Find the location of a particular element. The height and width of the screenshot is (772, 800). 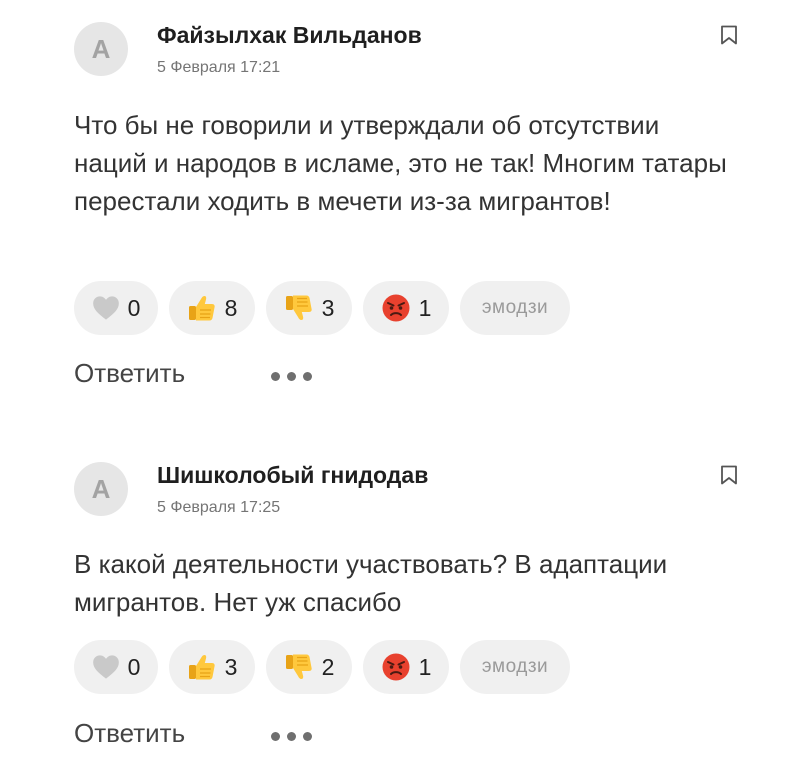

reaction-thumbs-up-button: 8 is located at coordinates (212, 308).